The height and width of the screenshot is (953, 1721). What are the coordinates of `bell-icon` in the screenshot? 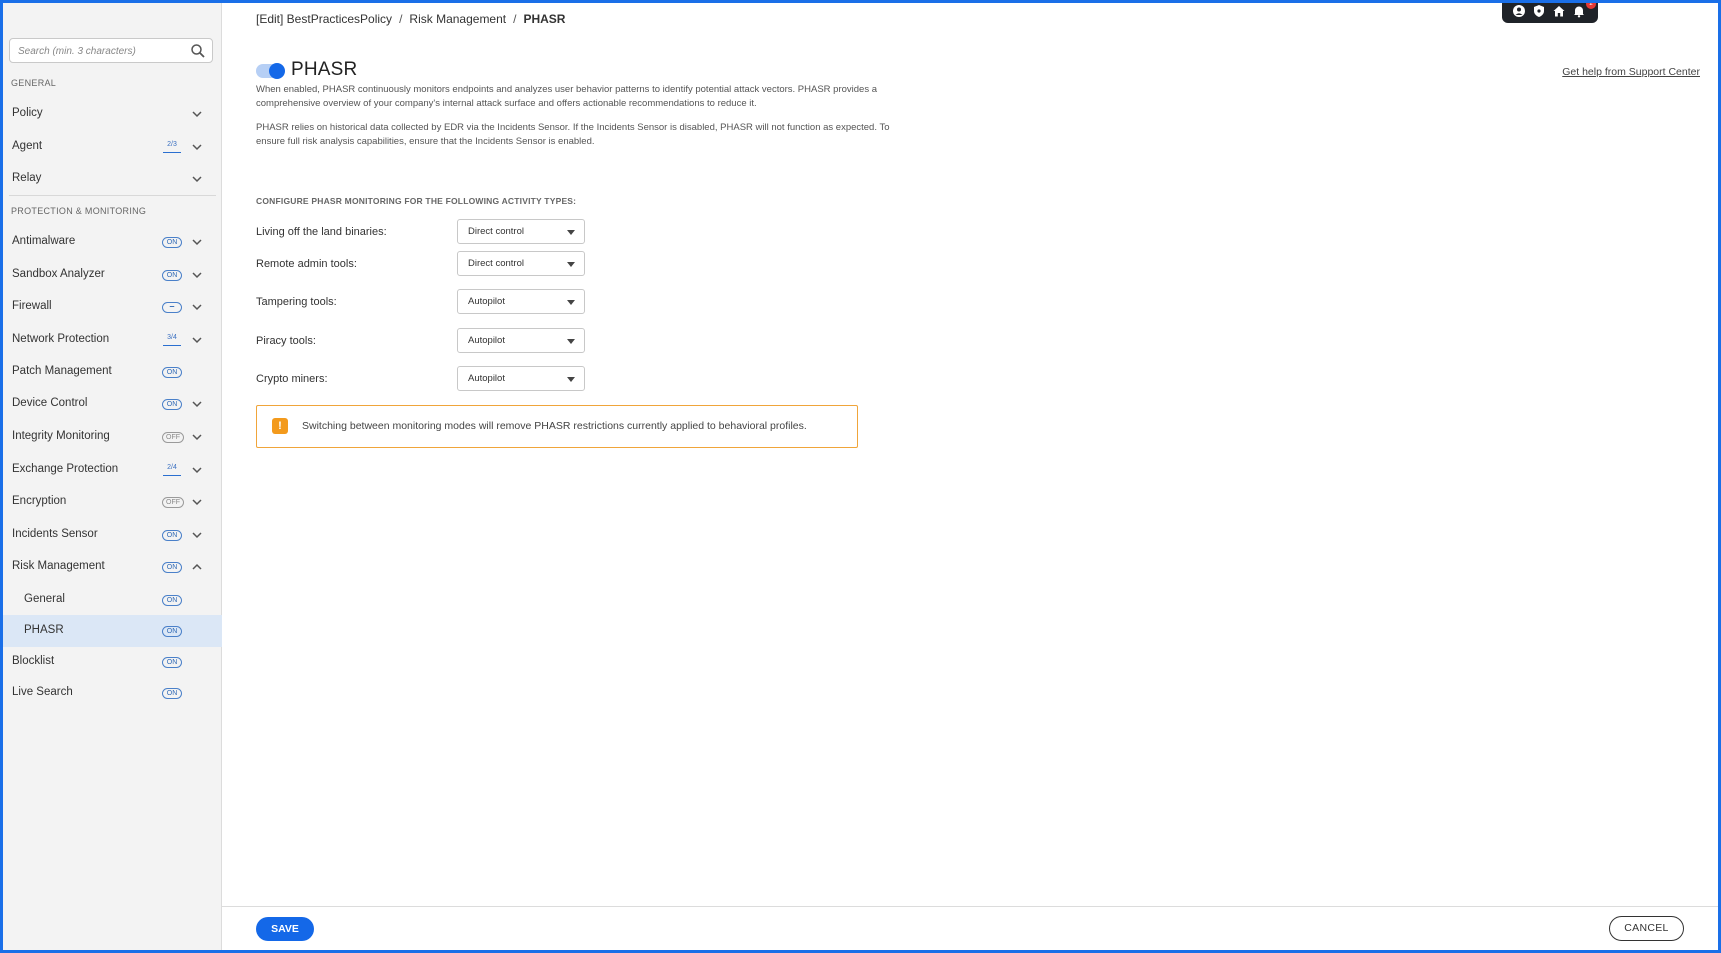 It's located at (1579, 11).